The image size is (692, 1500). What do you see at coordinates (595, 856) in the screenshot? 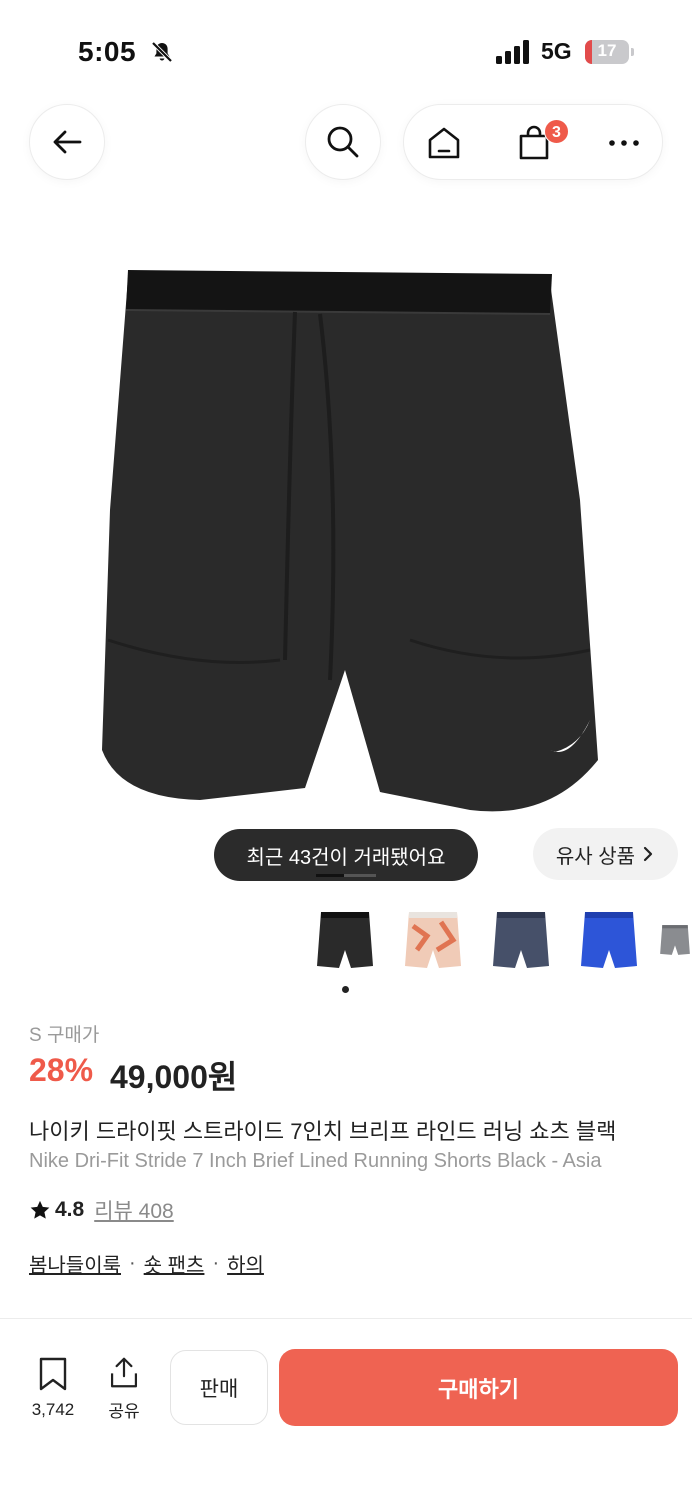
I see `similar-products-label: 유사 상품` at bounding box center [595, 856].